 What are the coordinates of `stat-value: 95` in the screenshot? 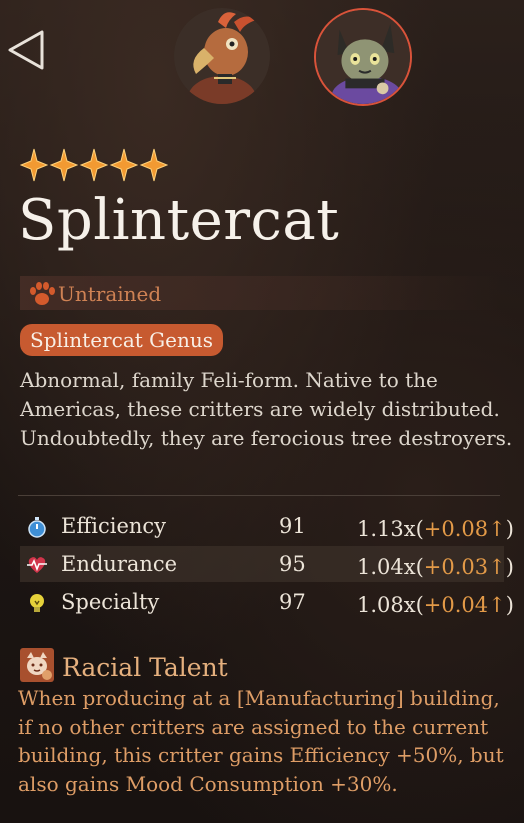 It's located at (292, 564).